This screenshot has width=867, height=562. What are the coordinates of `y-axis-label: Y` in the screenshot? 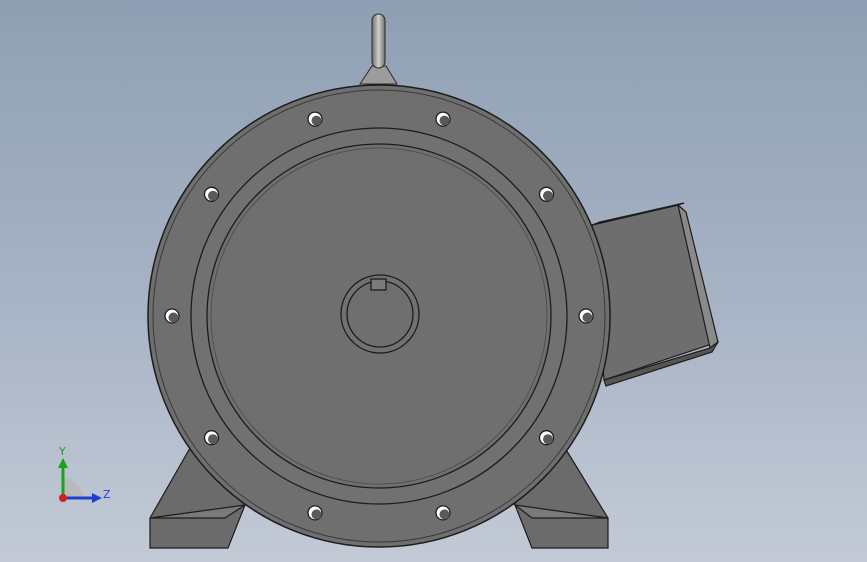 It's located at (62, 451).